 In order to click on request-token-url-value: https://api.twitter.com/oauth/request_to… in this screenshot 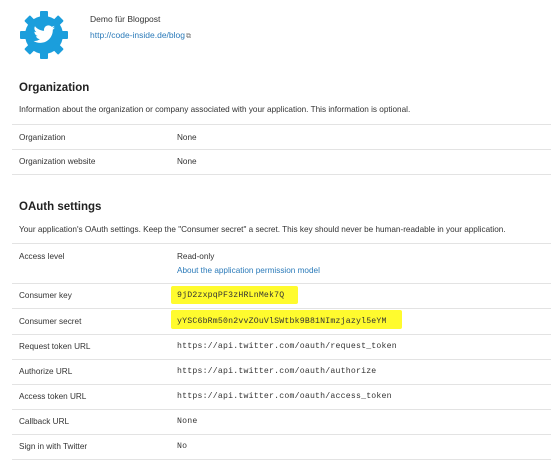, I will do `click(287, 346)`.